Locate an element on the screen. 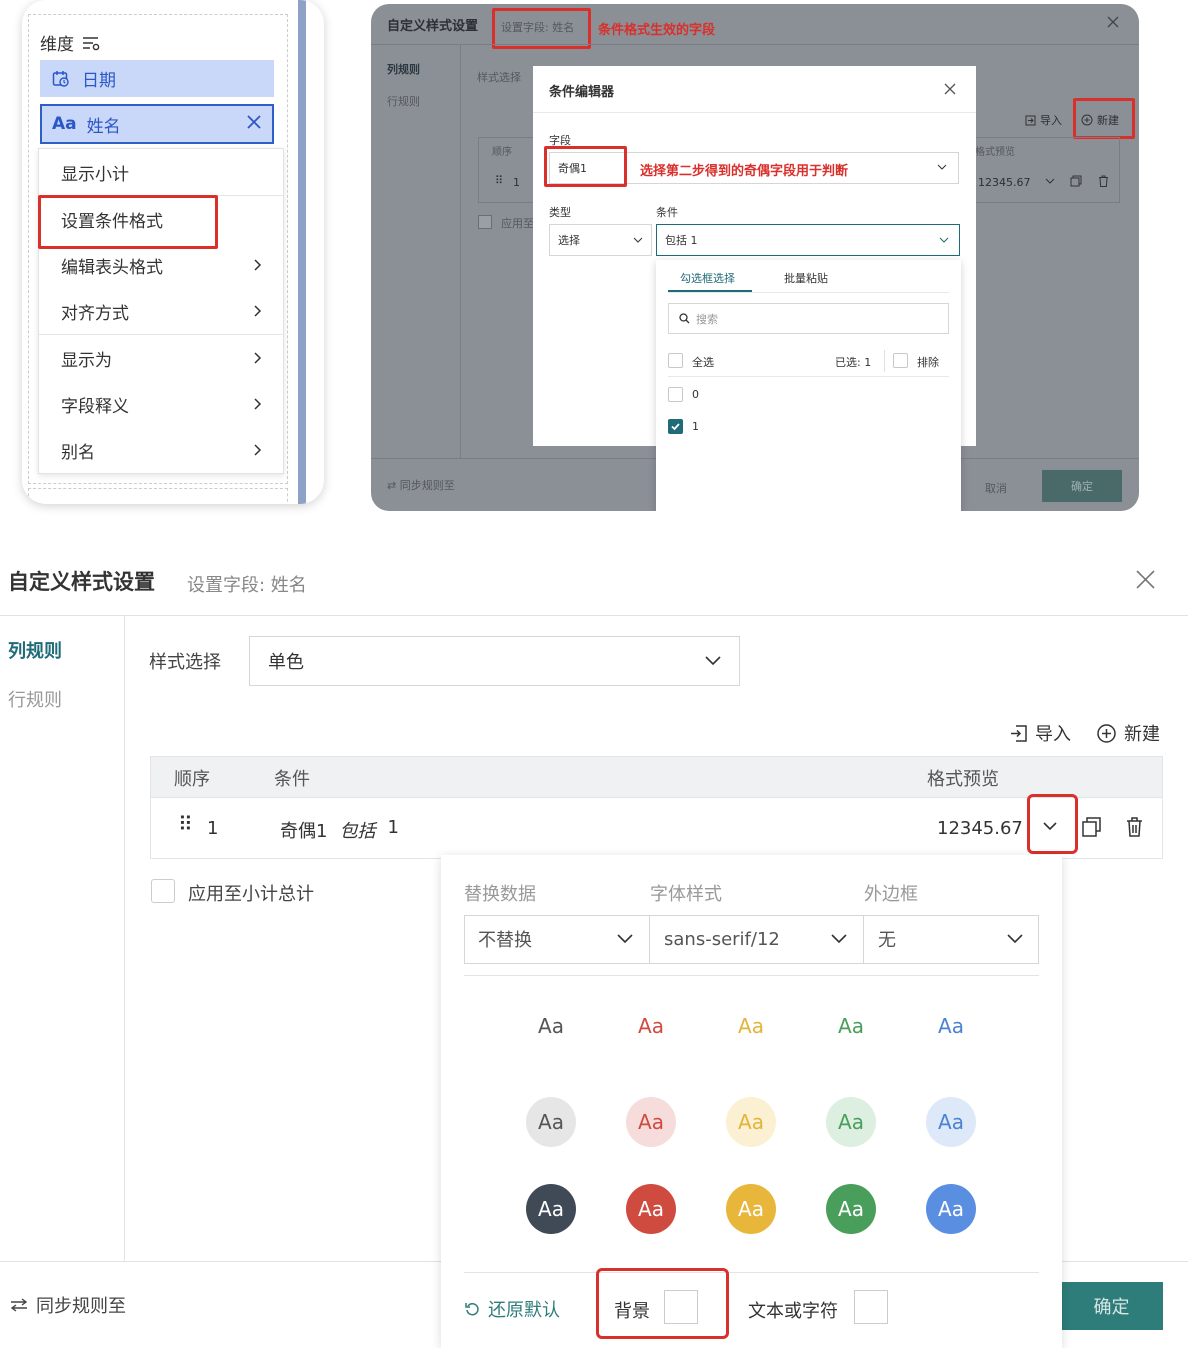 This screenshot has height=1348, width=1188. type-select: 选择 is located at coordinates (600, 240).